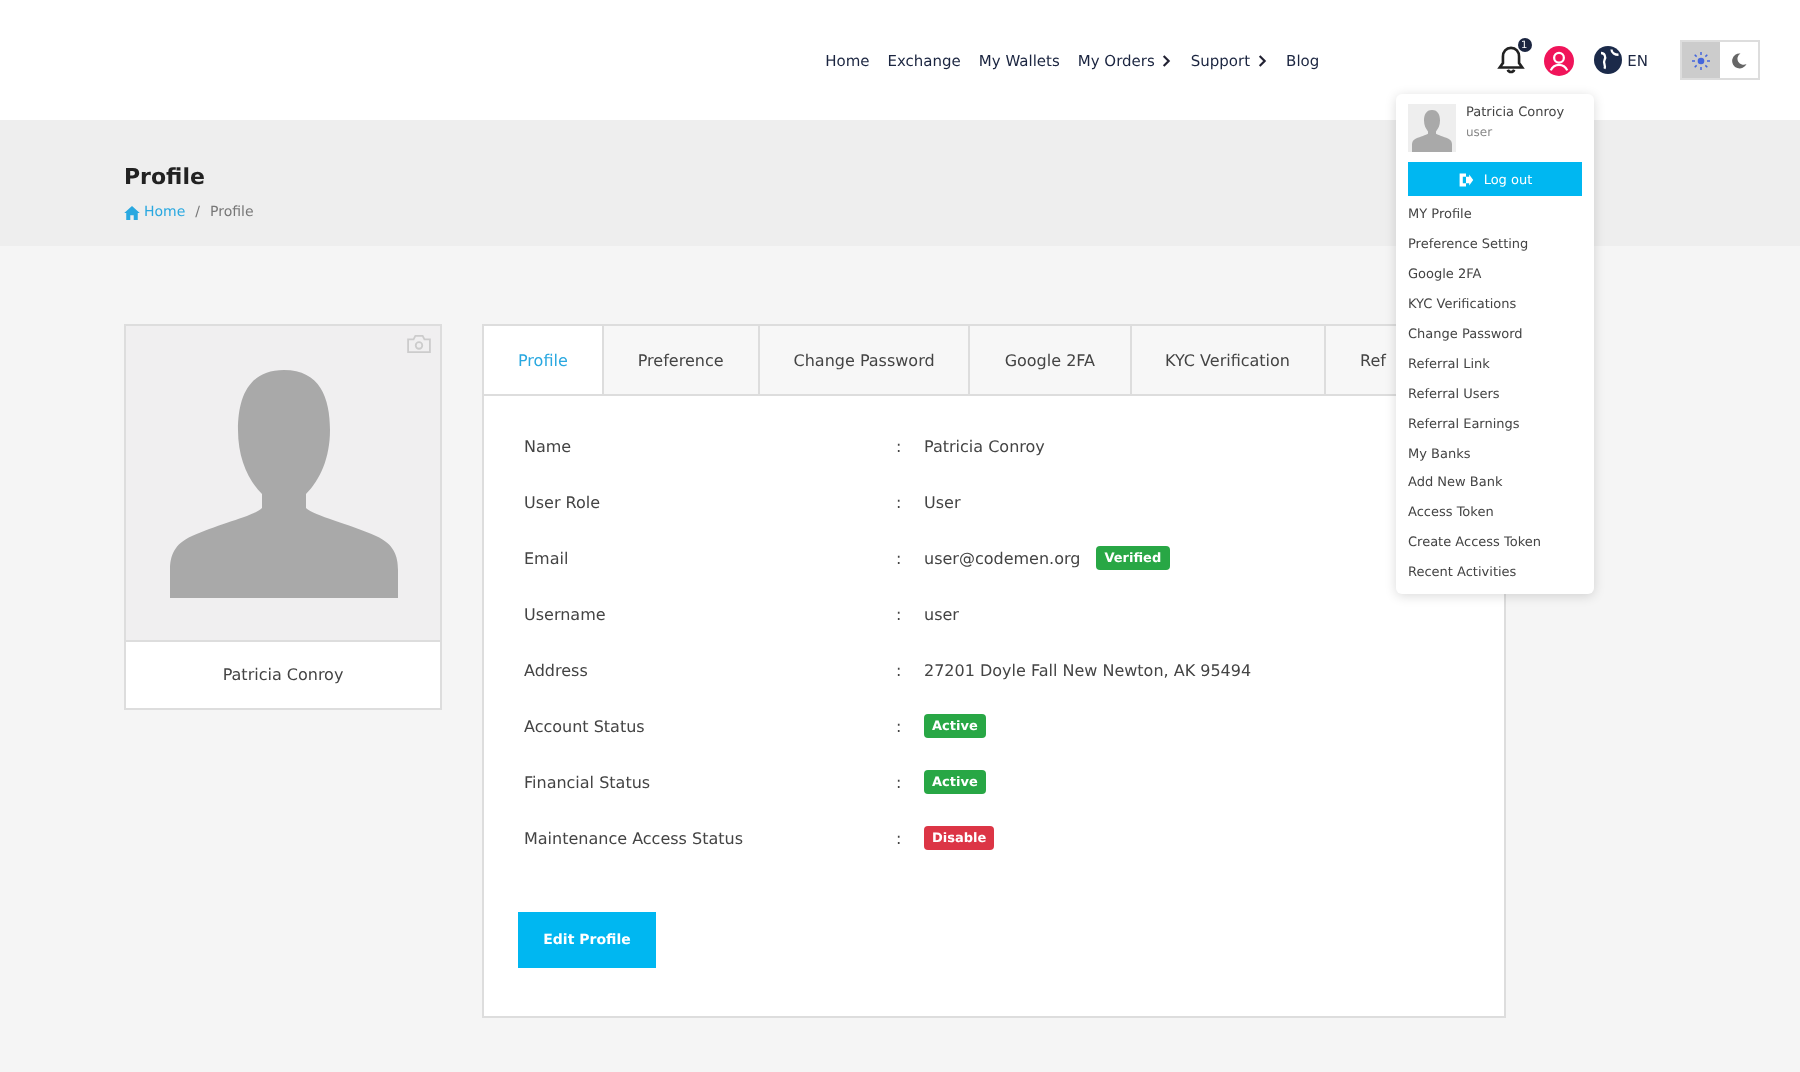 Image resolution: width=1800 pixels, height=1072 pixels. Describe the element at coordinates (865, 360) in the screenshot. I see `tab: Change Password` at that location.